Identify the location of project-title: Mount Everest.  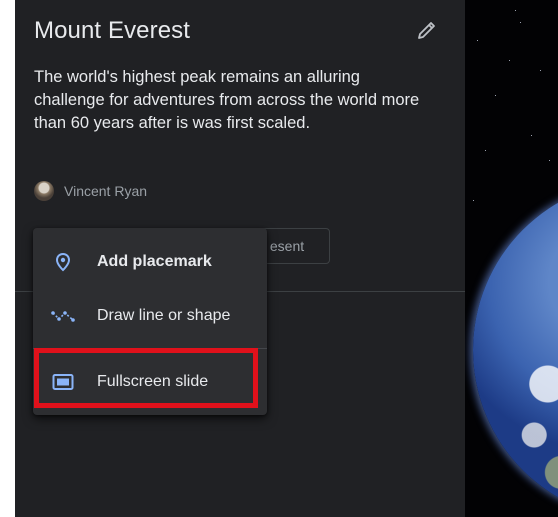
(112, 31).